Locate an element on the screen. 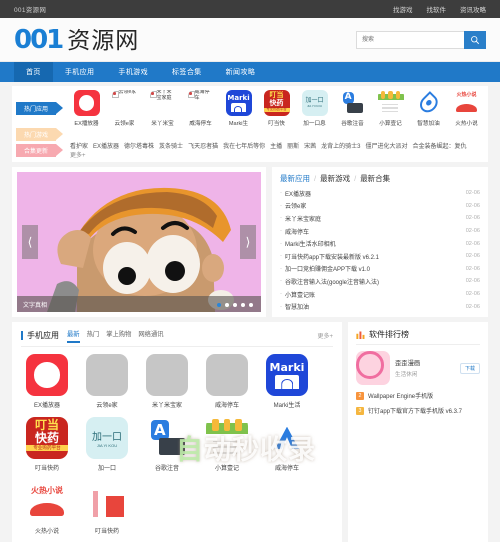 This screenshot has height=542, width=500. tab-latest-games: 最新游戏 is located at coordinates (335, 178).